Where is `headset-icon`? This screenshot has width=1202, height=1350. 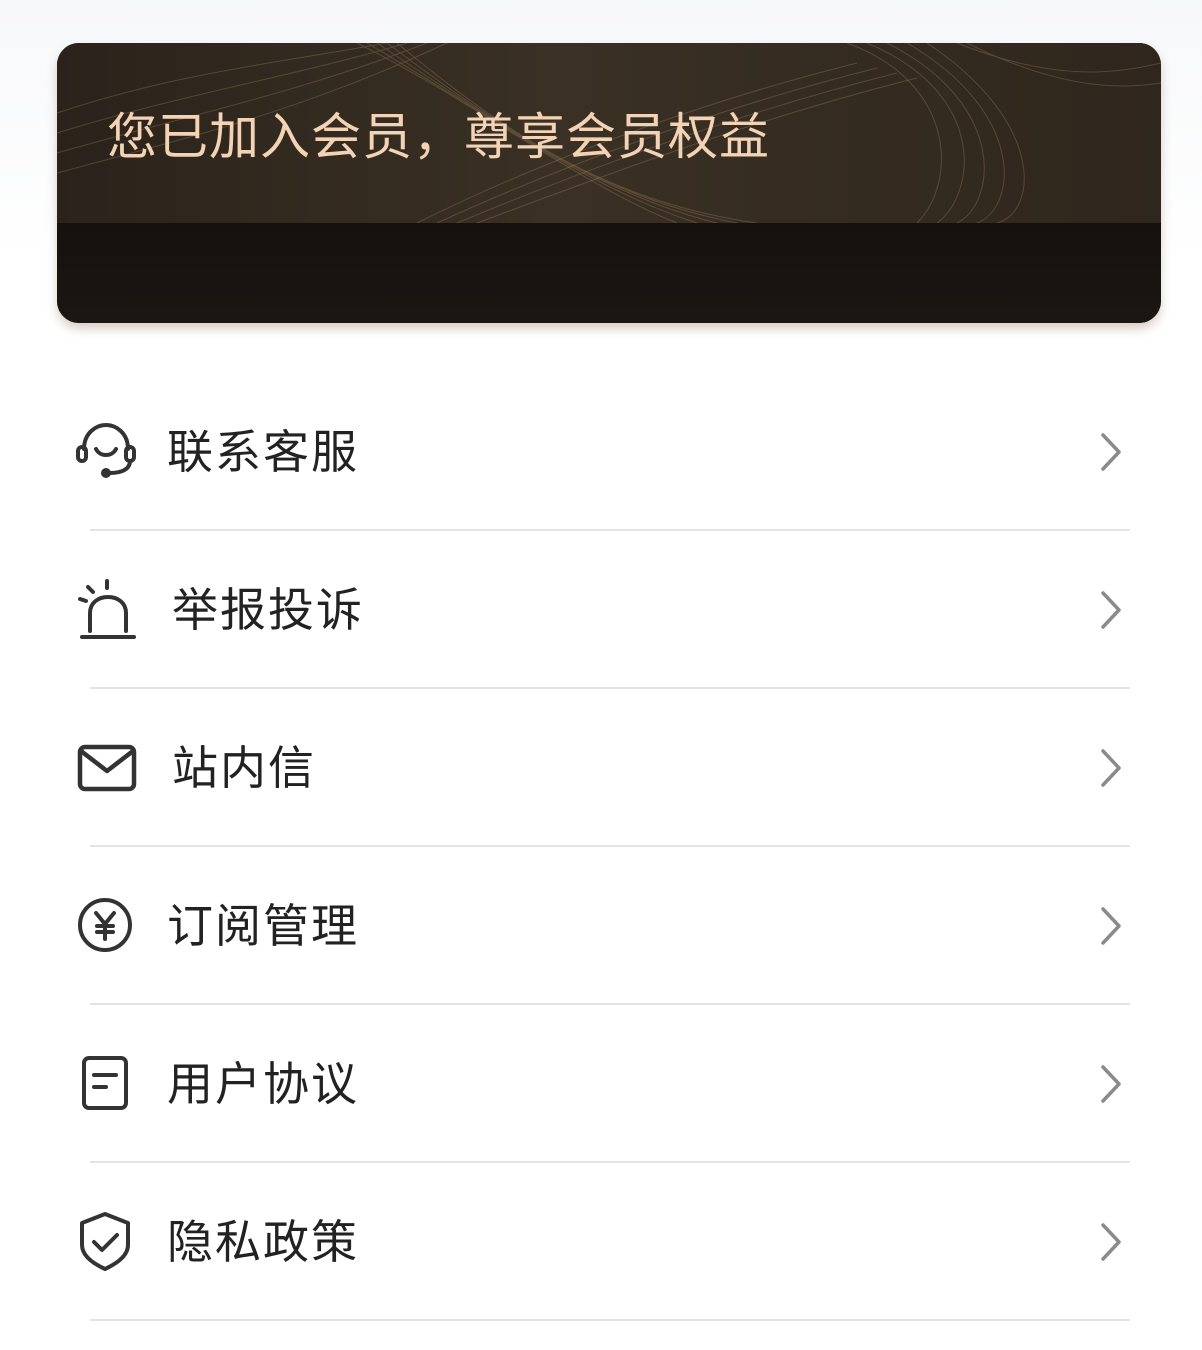
headset-icon is located at coordinates (106, 451).